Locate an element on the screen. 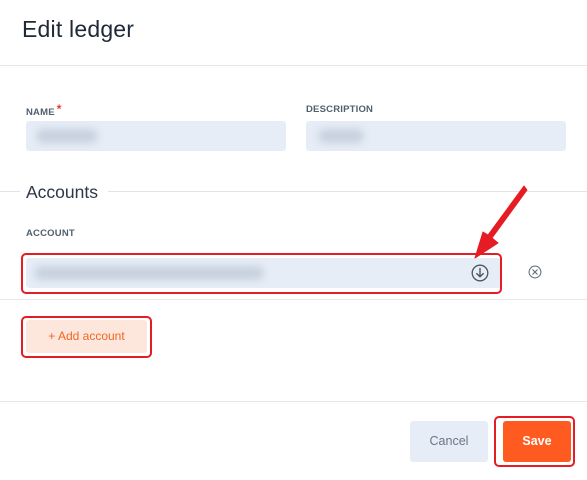  dialog-title: Edit ledger is located at coordinates (78, 29).